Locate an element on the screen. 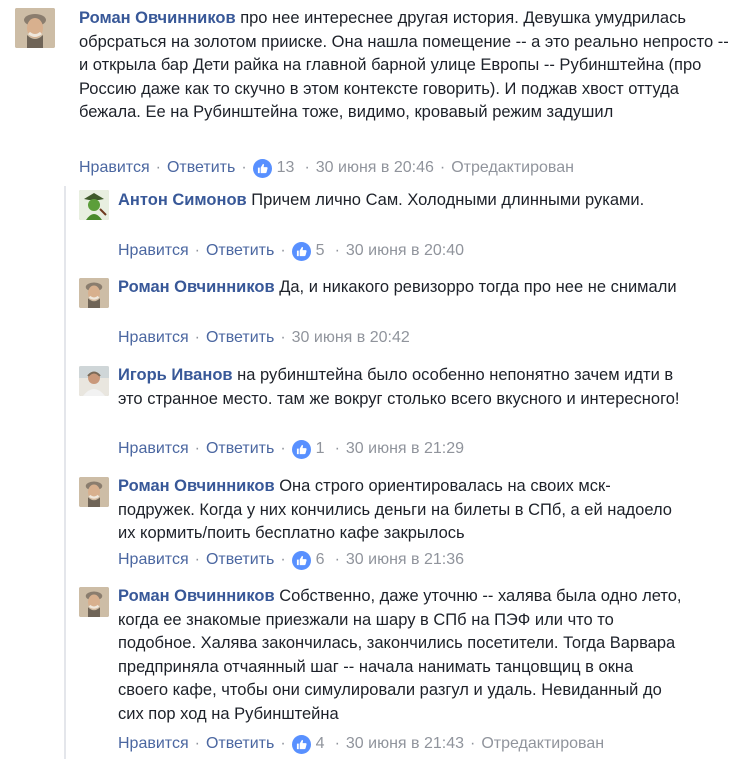  comment-timestamp: 30 июня в 21:43 is located at coordinates (405, 744).